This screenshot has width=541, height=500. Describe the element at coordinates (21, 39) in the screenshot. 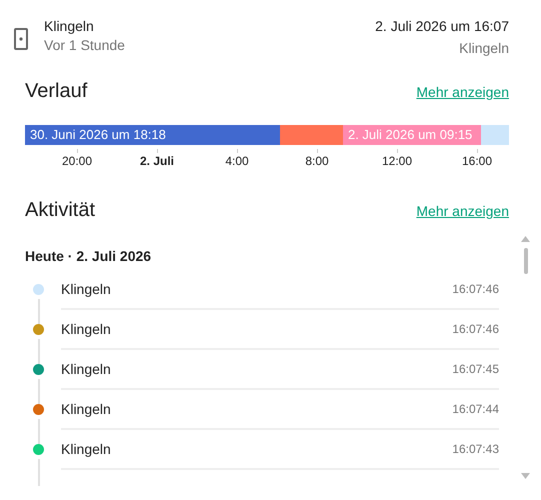

I see `door-icon` at that location.